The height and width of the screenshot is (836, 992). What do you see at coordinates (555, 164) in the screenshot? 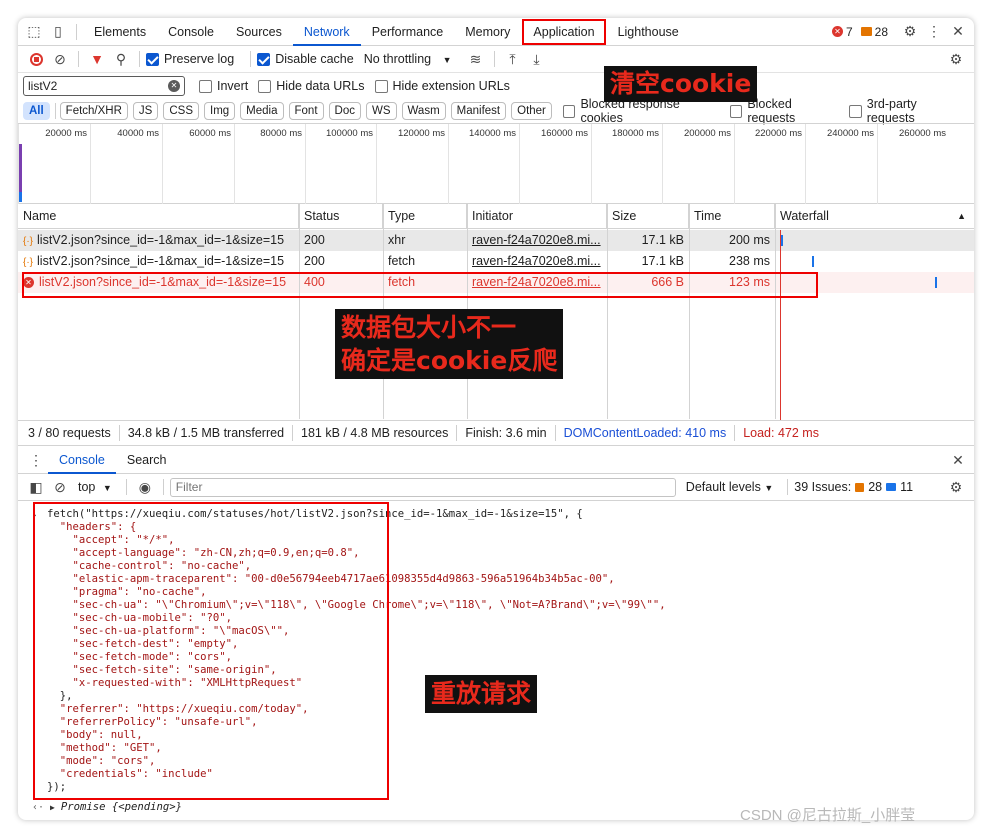
I see `timeline-tick: 160000 ms` at bounding box center [555, 164].